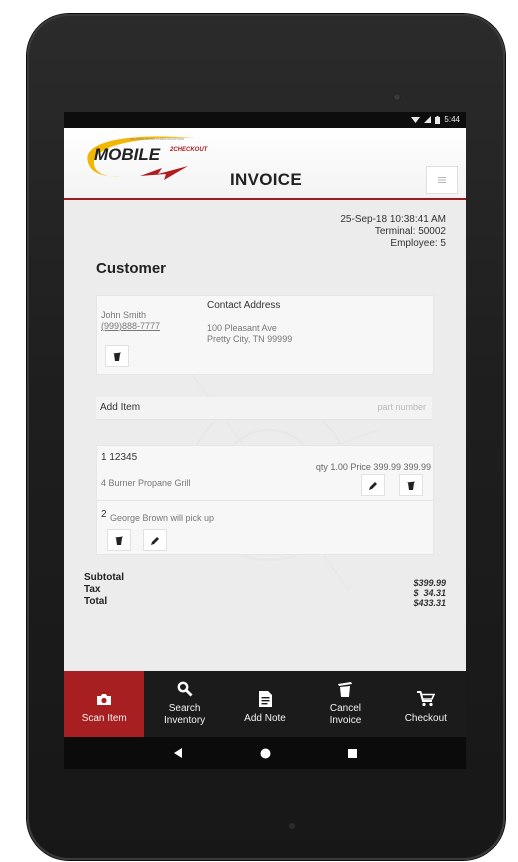  Describe the element at coordinates (418, 243) in the screenshot. I see `employee-number: Employee: 5` at that location.